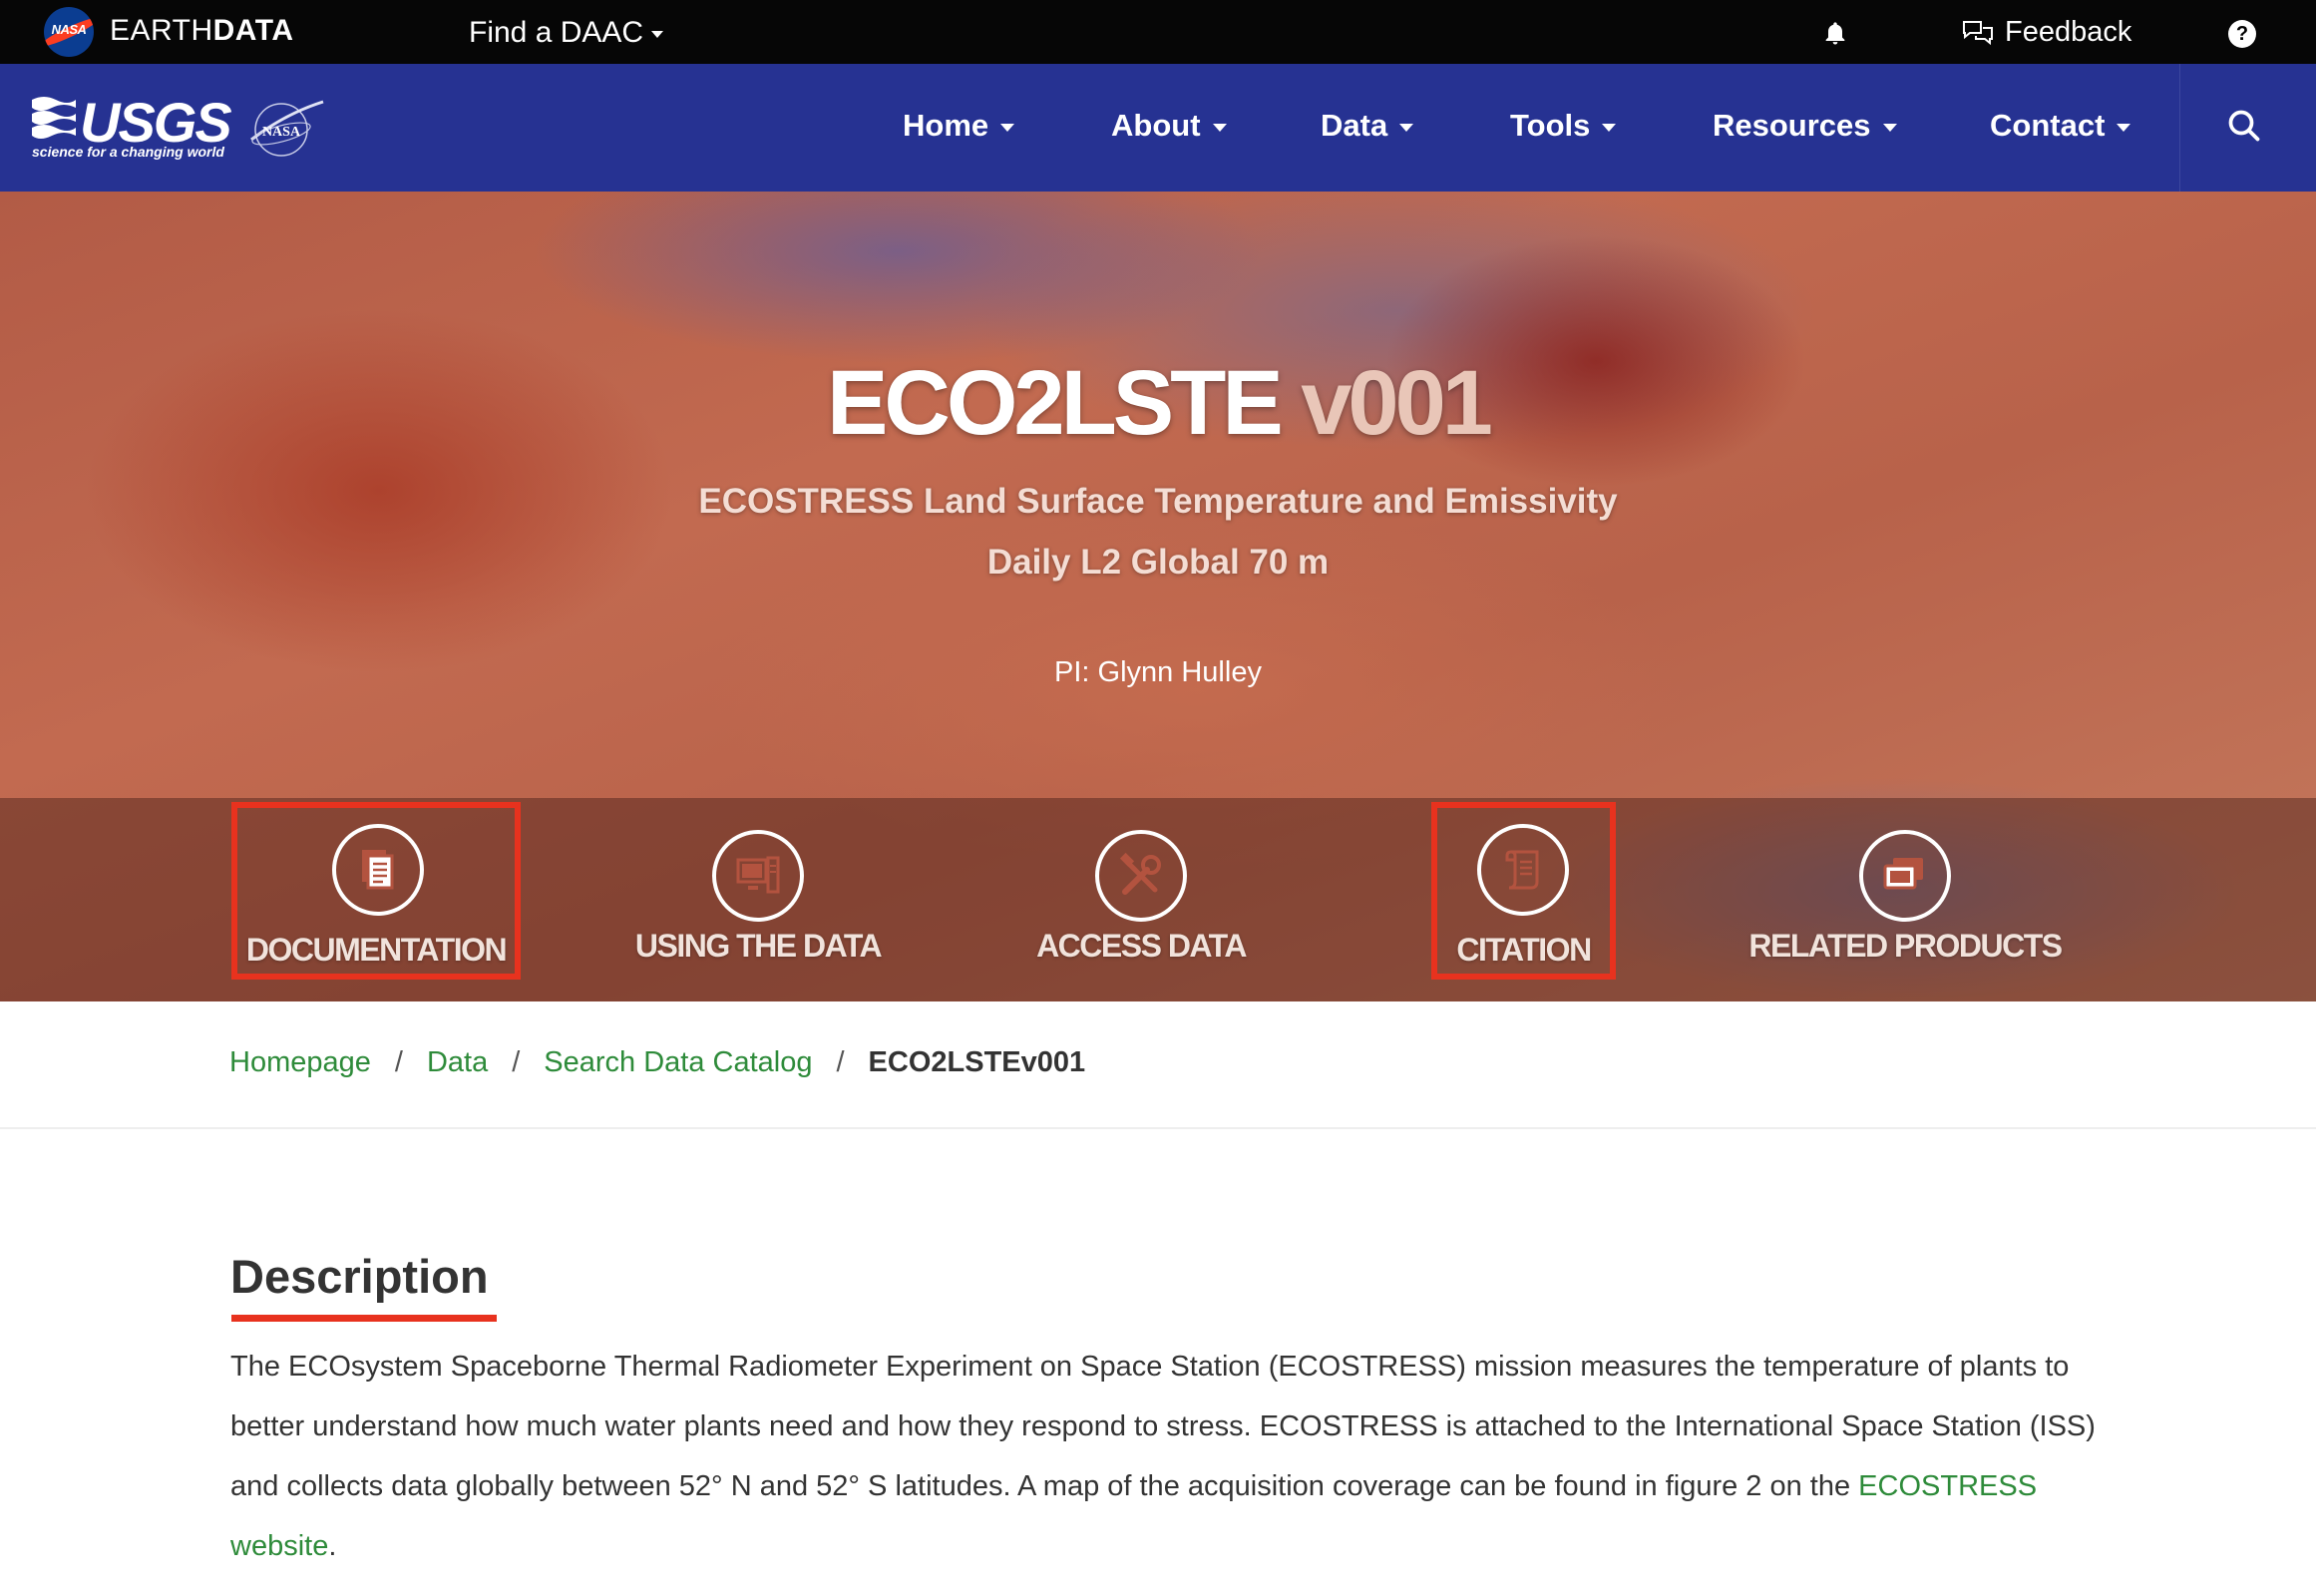 The image size is (2316, 1596). What do you see at coordinates (378, 870) in the screenshot?
I see `document-icon` at bounding box center [378, 870].